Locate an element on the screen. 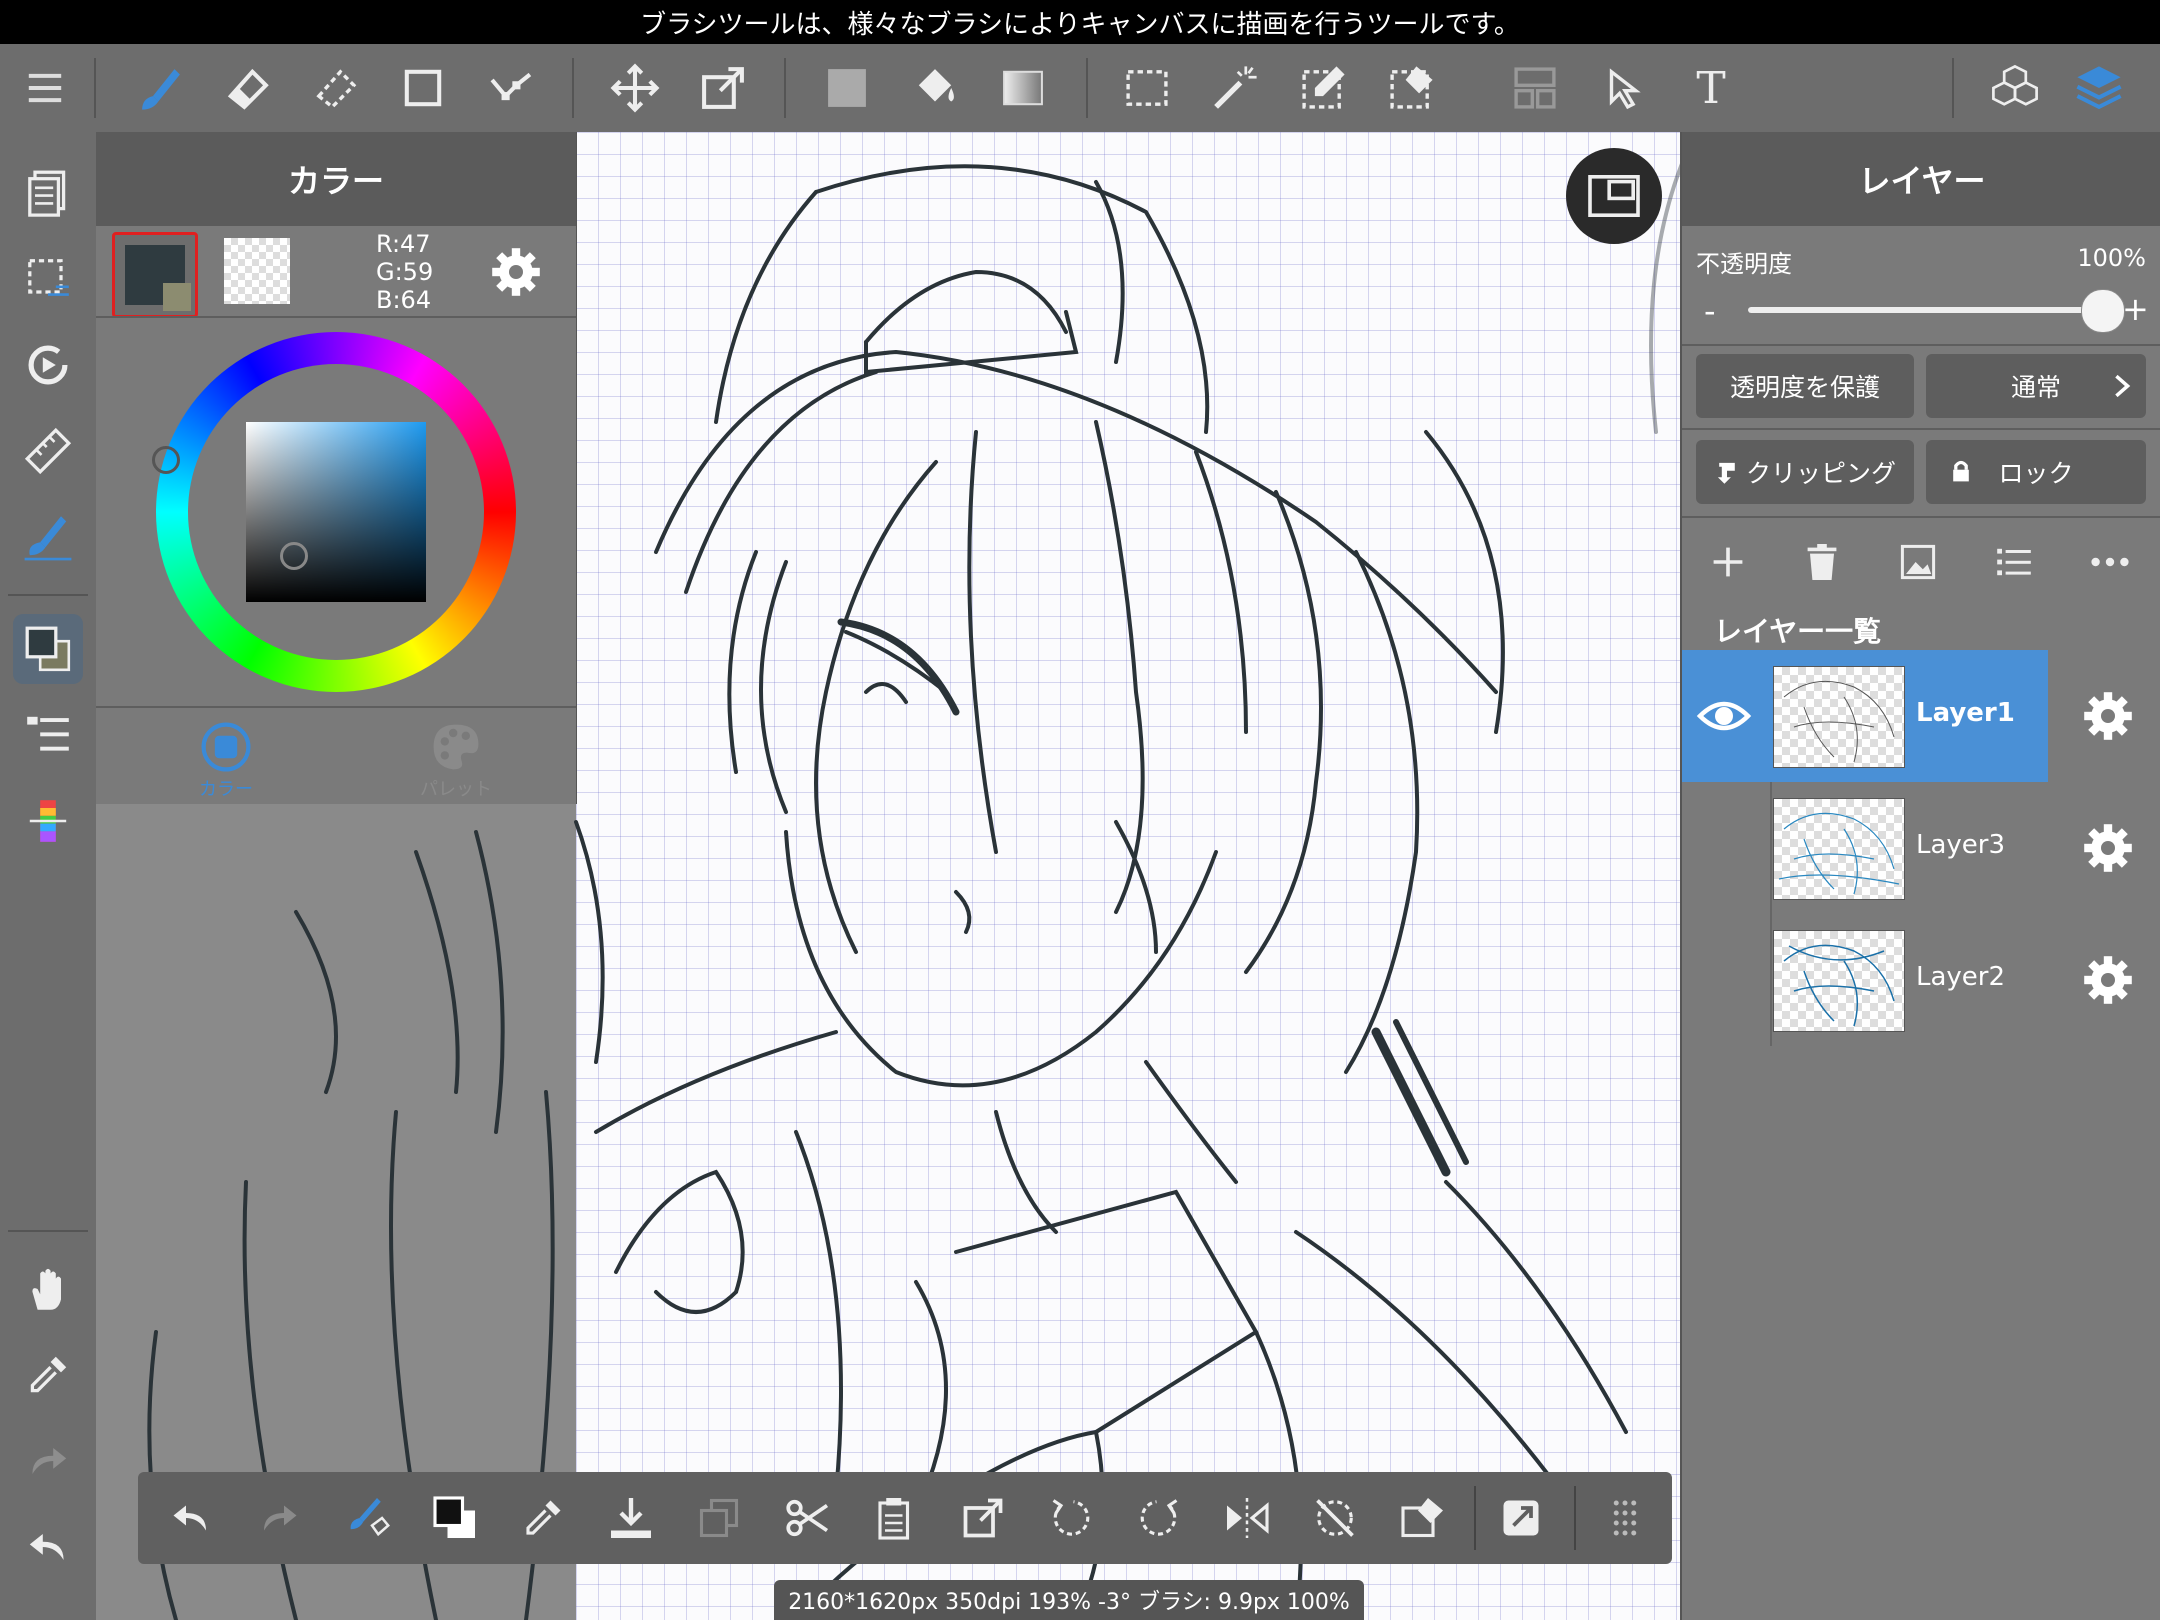 This screenshot has height=1620, width=2160. swap-colors-icon is located at coordinates (455, 1518).